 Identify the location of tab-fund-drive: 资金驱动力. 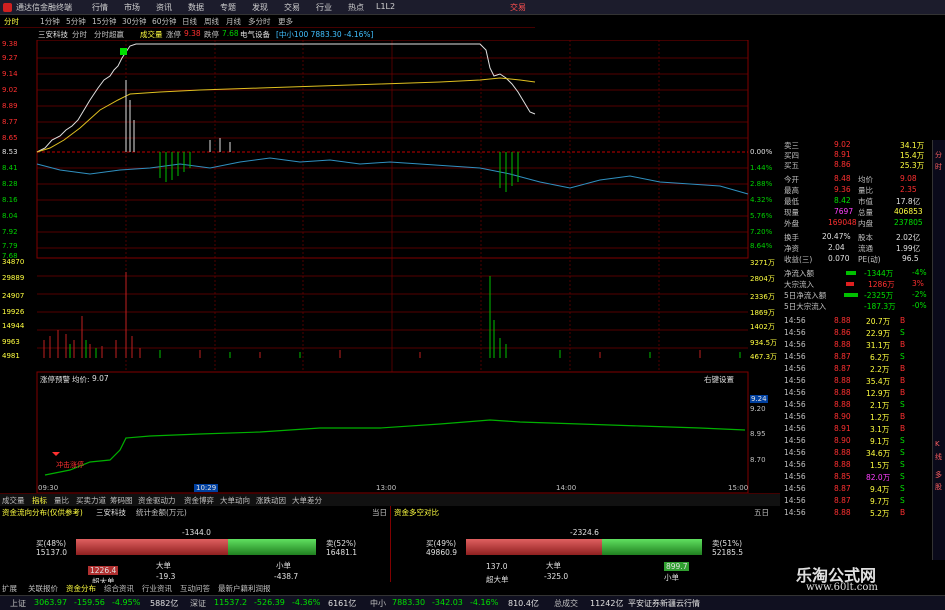
(157, 500).